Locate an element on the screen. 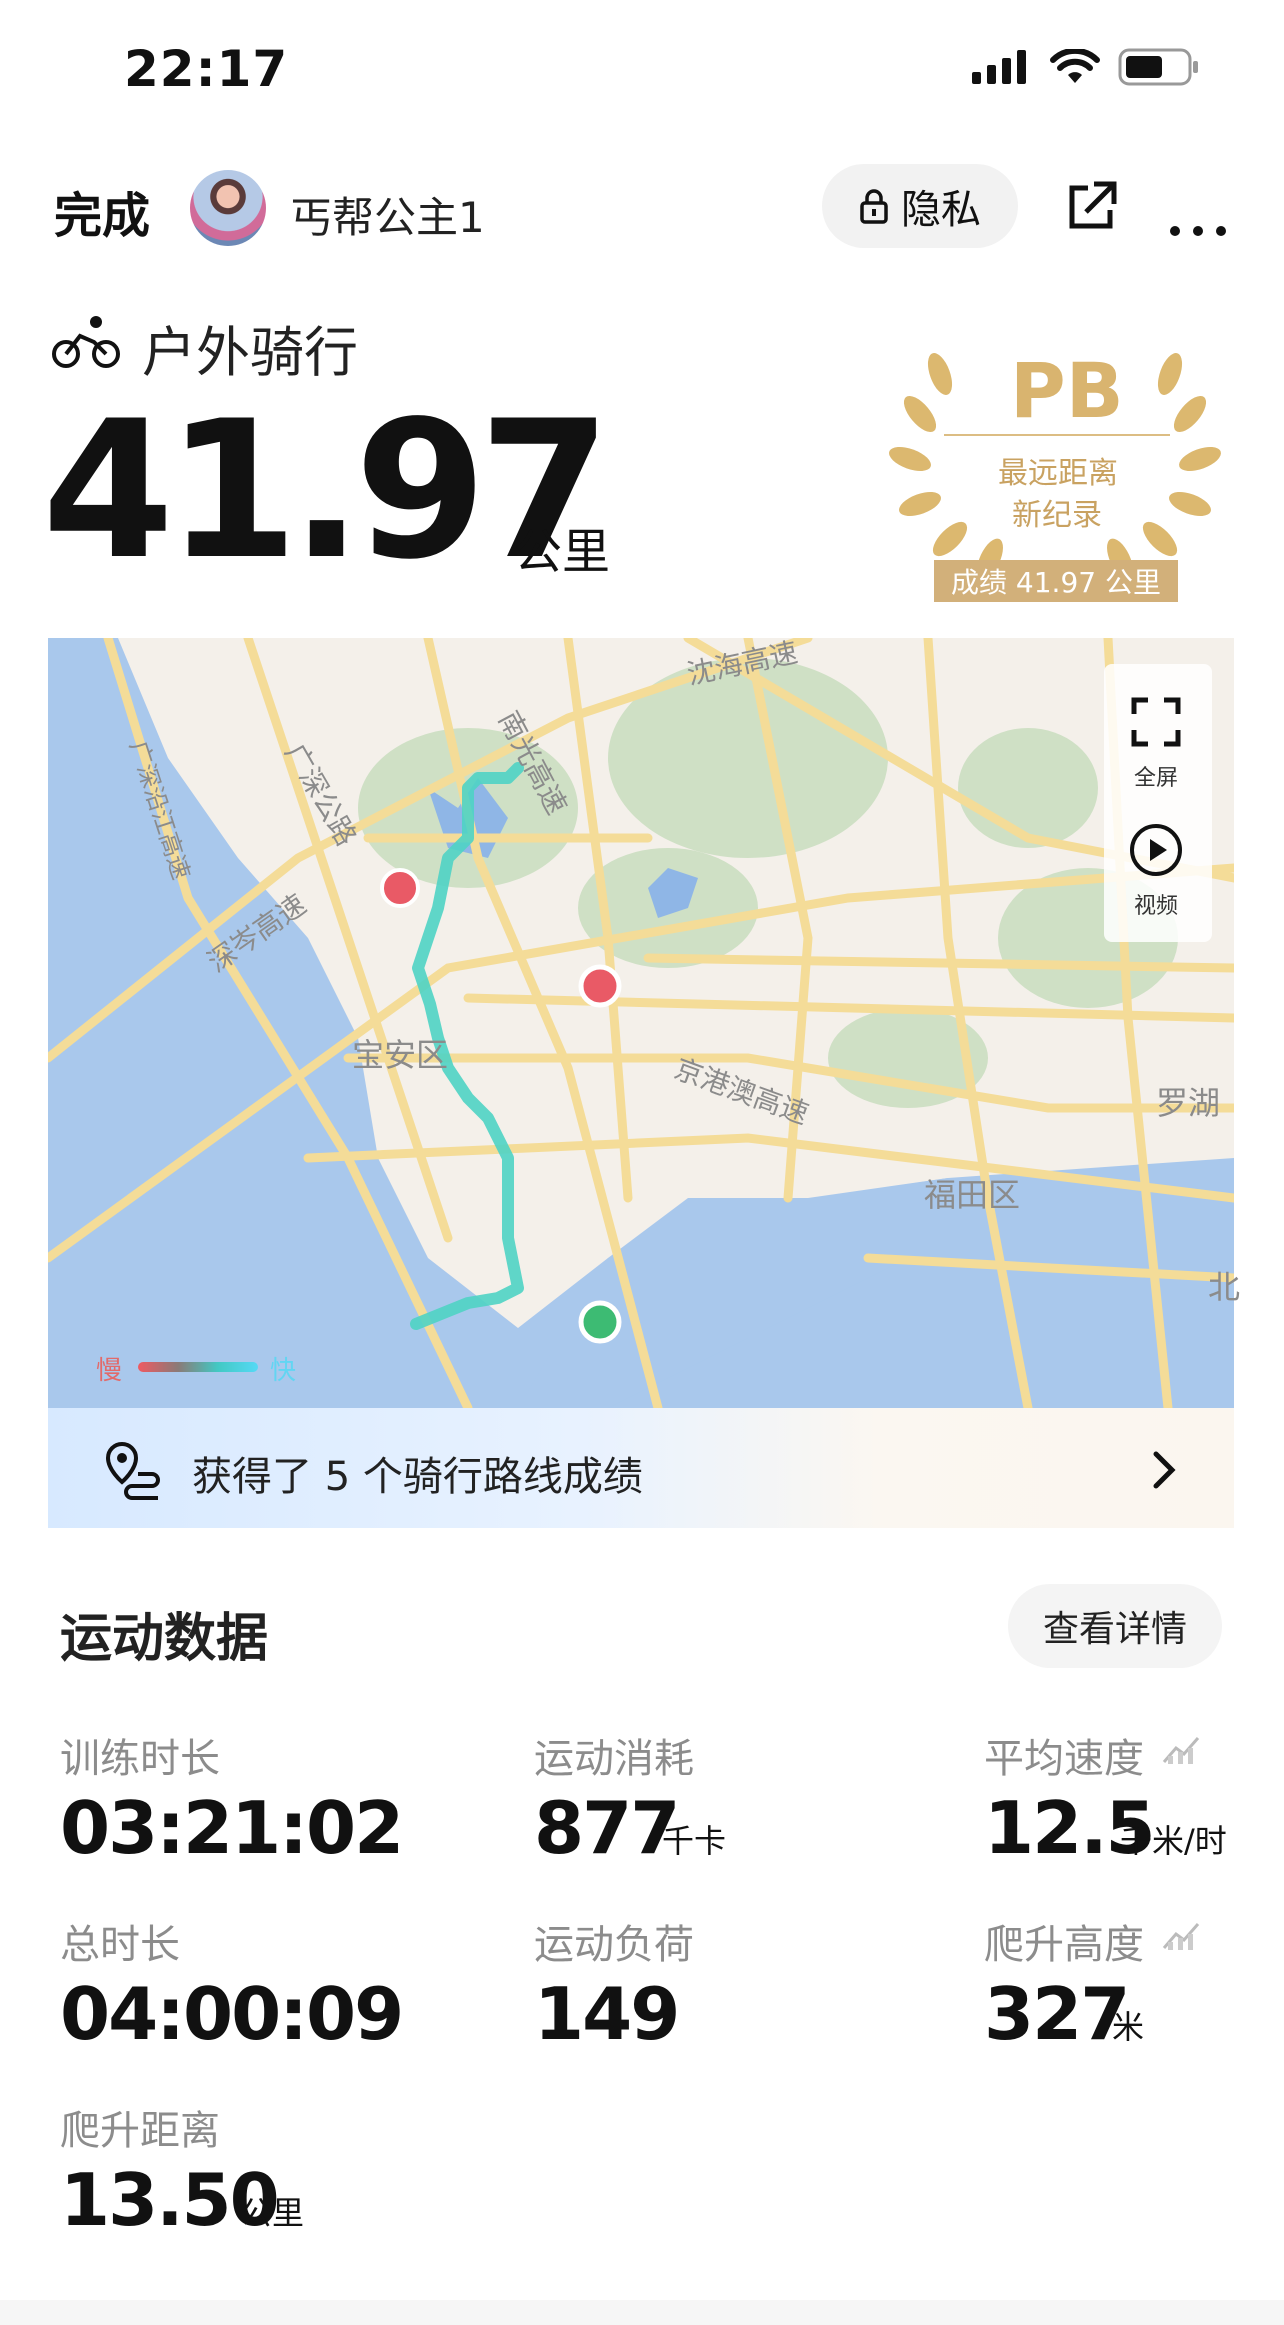  route-achievements-text: 获得了 5 个骑行路线成绩 is located at coordinates (417, 1477).